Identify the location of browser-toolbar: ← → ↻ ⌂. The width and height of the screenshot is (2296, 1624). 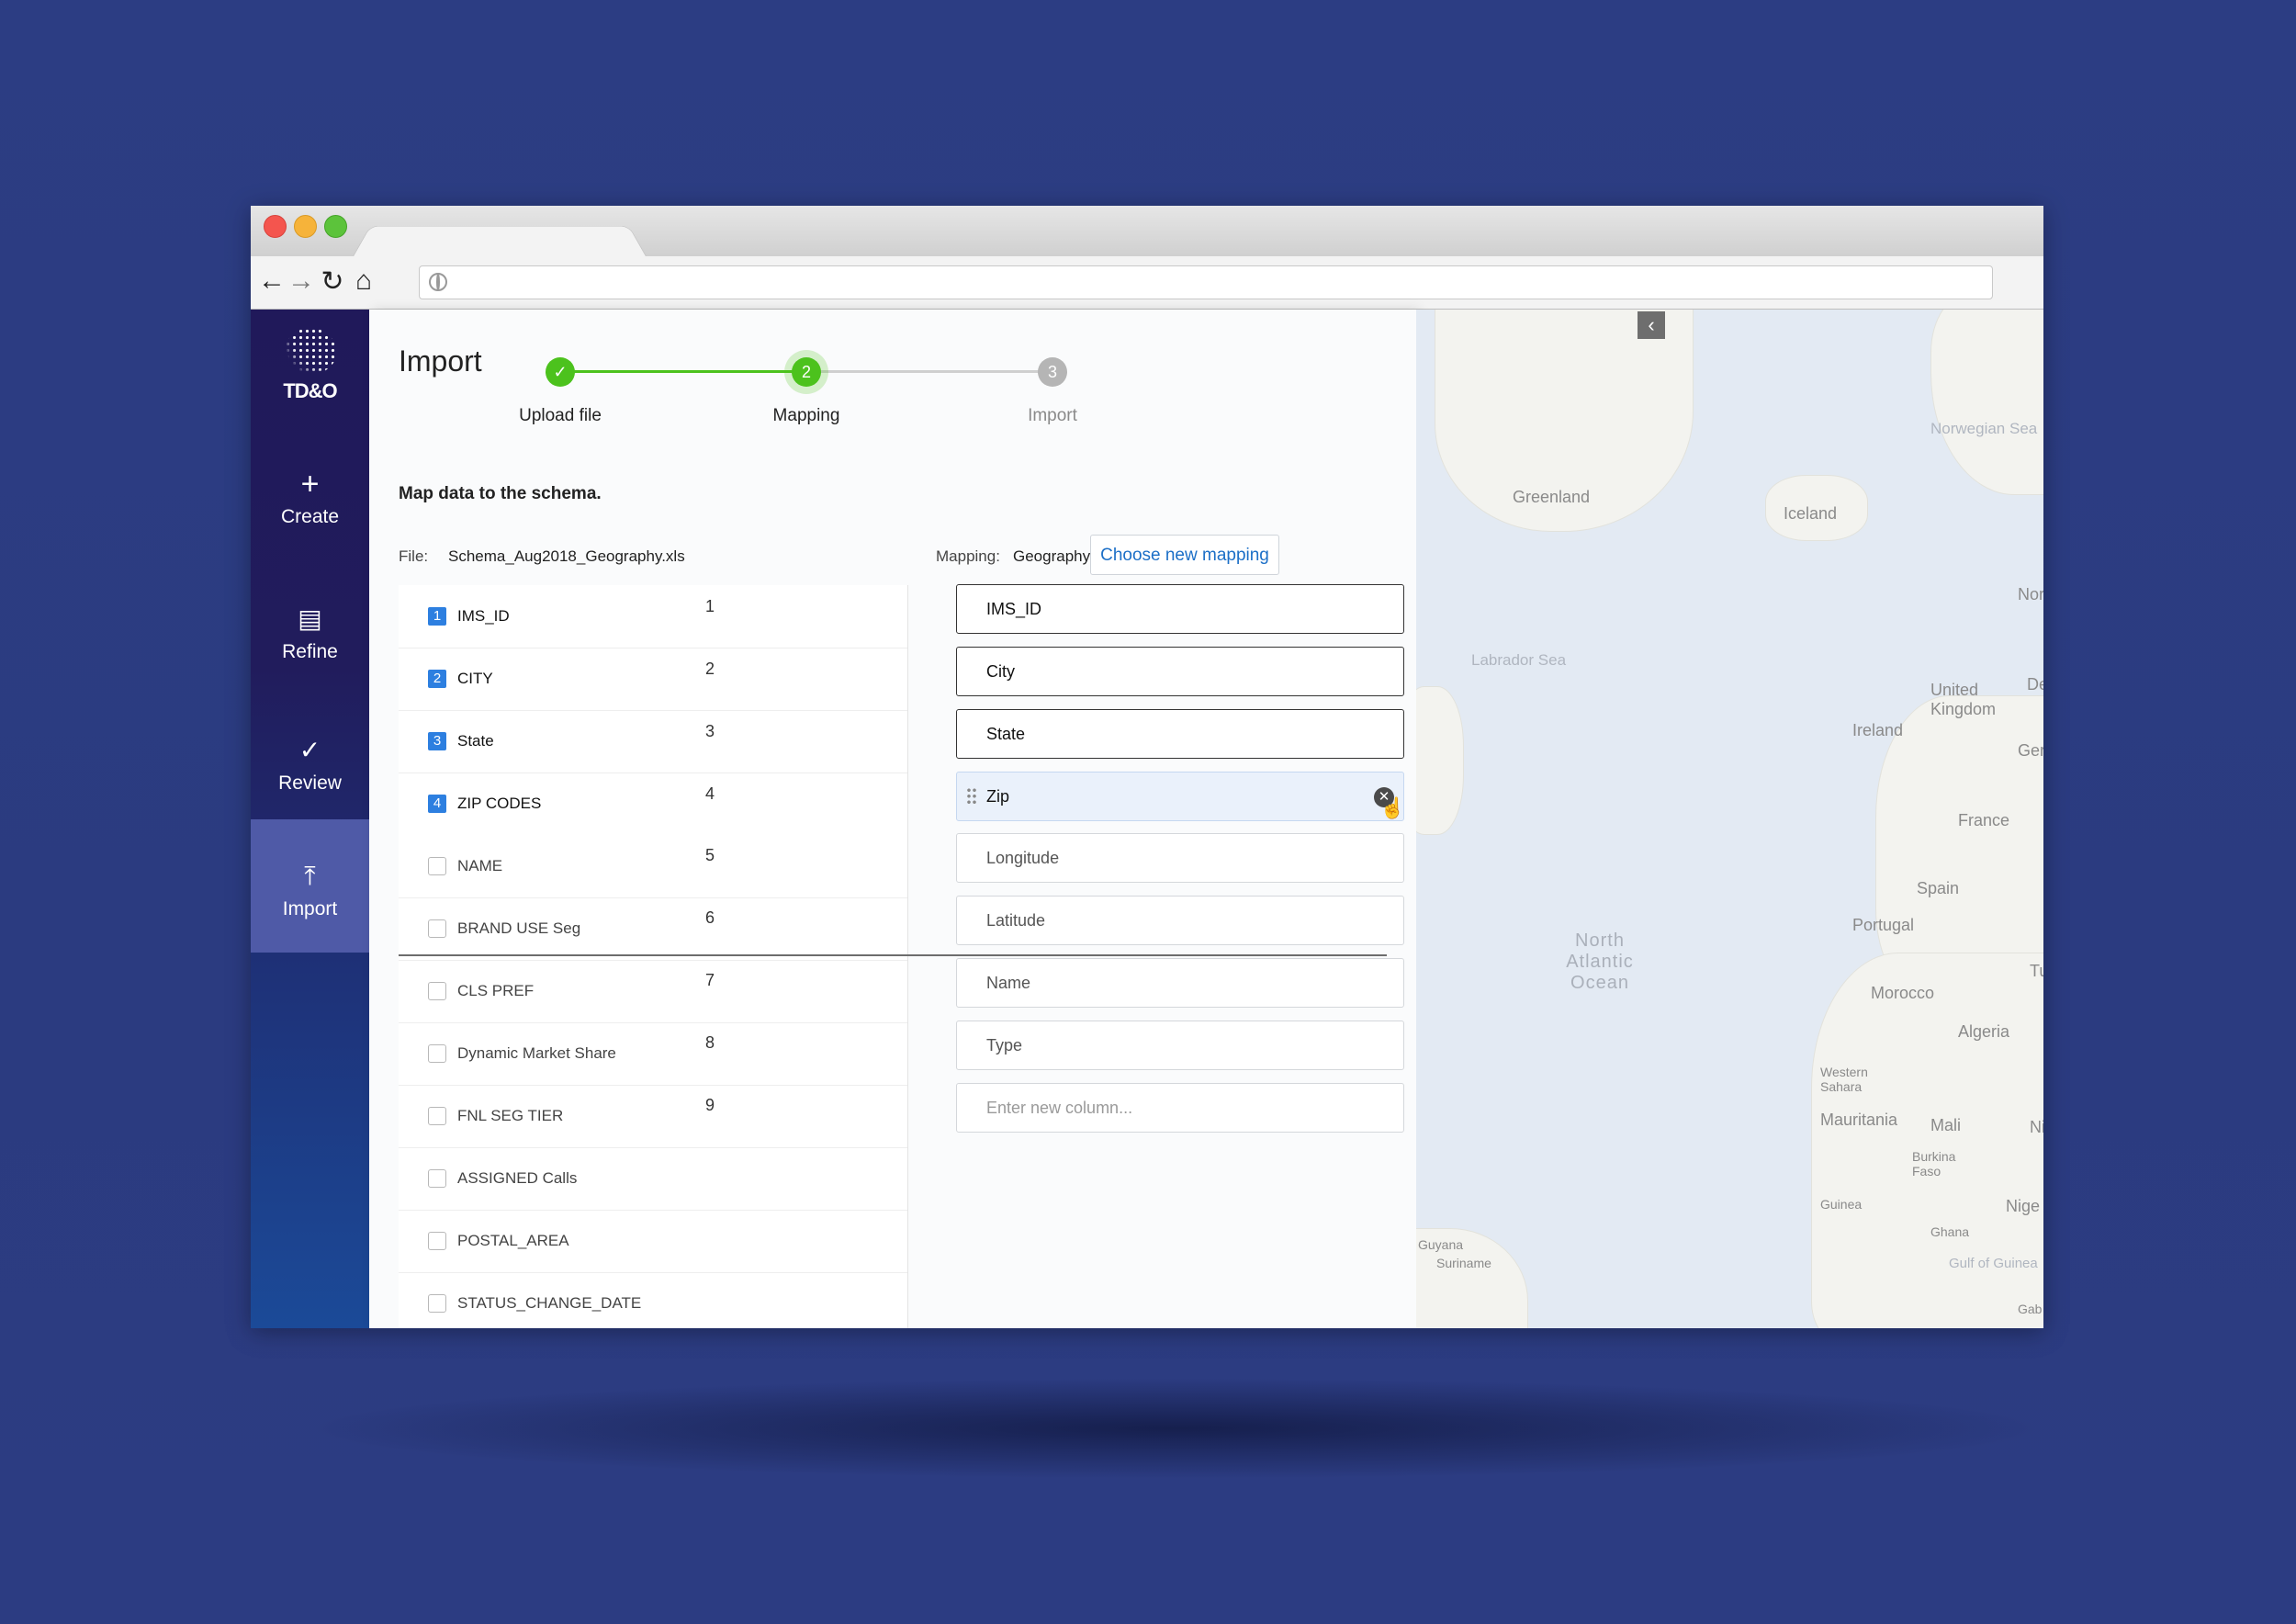
(1147, 283).